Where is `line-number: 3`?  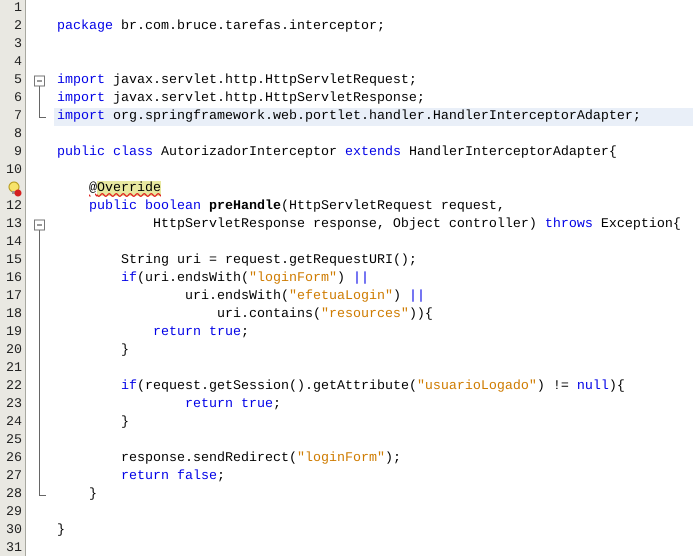 line-number: 3 is located at coordinates (18, 45).